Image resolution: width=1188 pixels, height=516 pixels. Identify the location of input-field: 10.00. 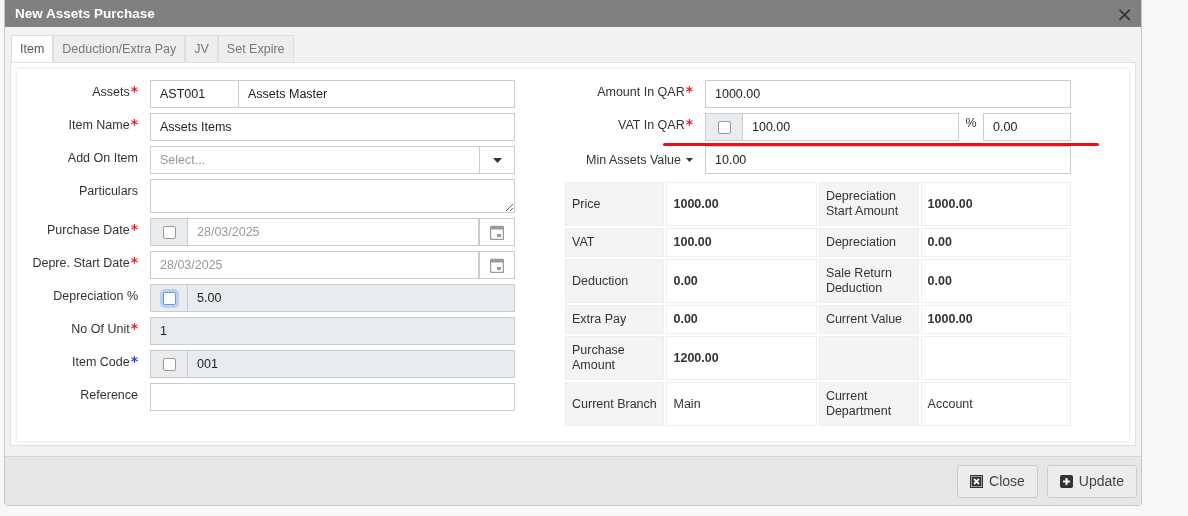
(888, 160).